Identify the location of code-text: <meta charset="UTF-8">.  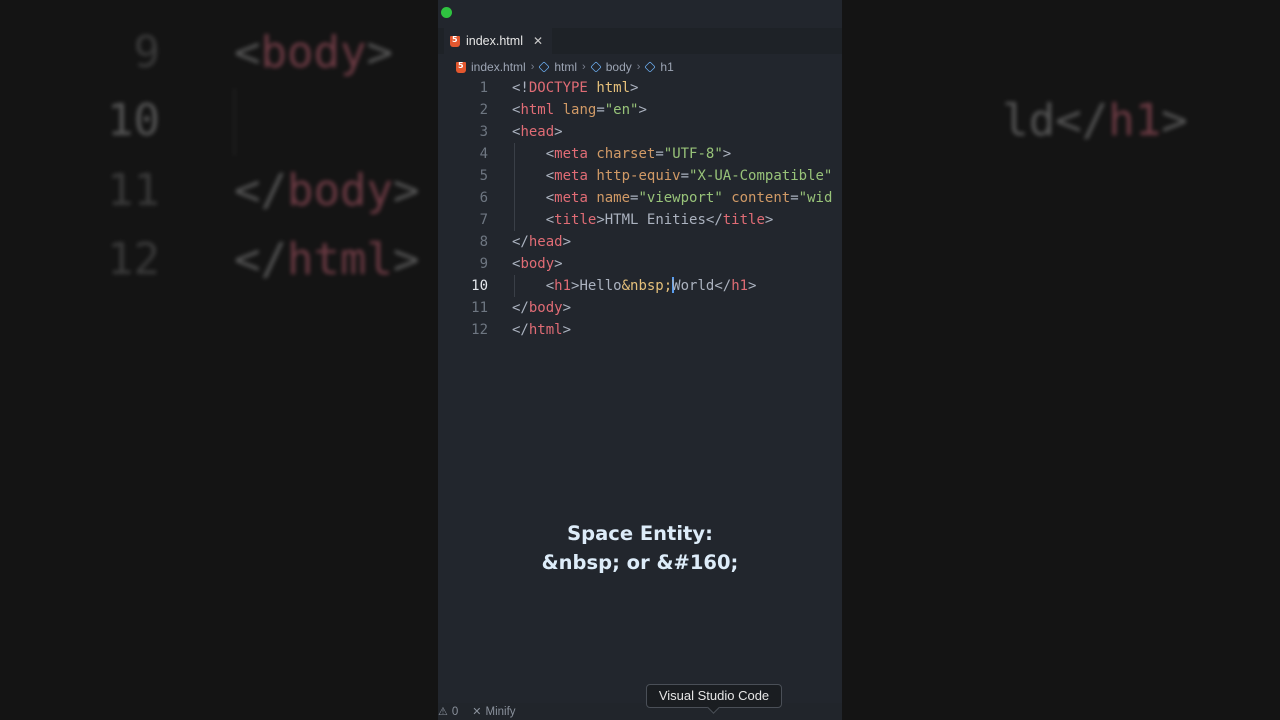
(622, 154).